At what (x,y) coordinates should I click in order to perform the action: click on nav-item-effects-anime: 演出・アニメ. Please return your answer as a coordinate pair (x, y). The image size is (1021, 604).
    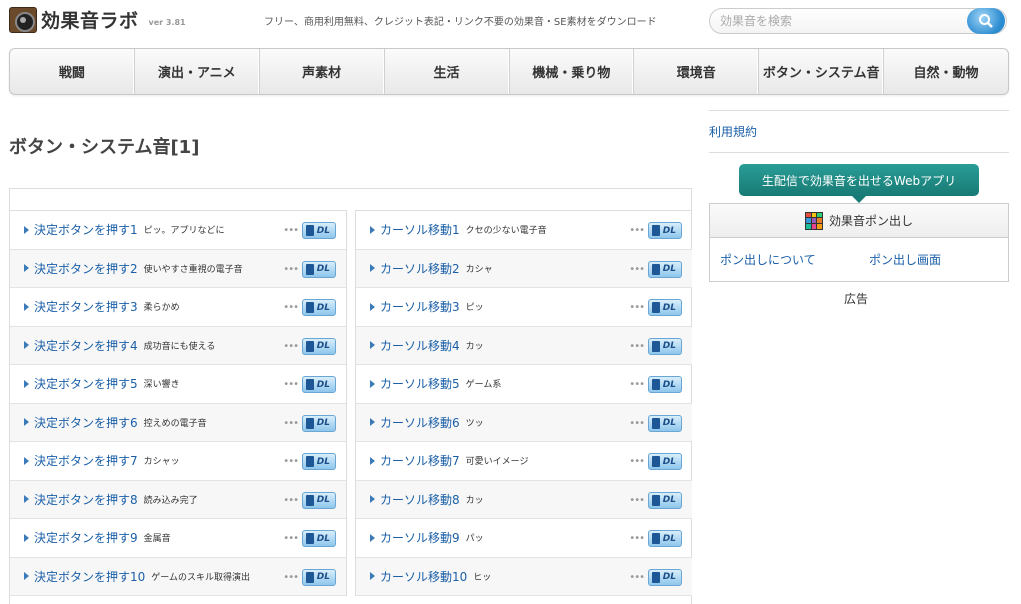
    Looking at the image, I should click on (197, 71).